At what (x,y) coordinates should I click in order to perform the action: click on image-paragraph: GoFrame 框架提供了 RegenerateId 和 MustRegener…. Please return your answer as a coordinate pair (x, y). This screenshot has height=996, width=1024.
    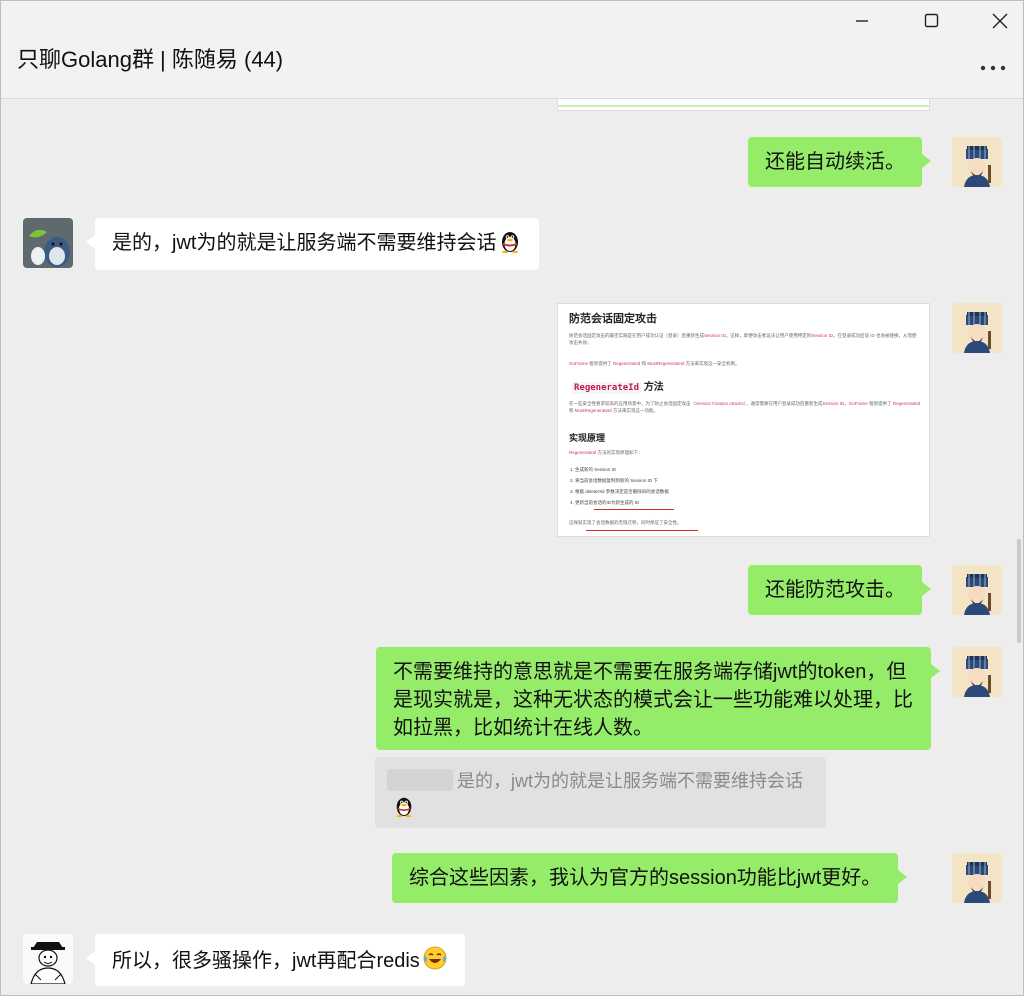
    Looking at the image, I should click on (654, 363).